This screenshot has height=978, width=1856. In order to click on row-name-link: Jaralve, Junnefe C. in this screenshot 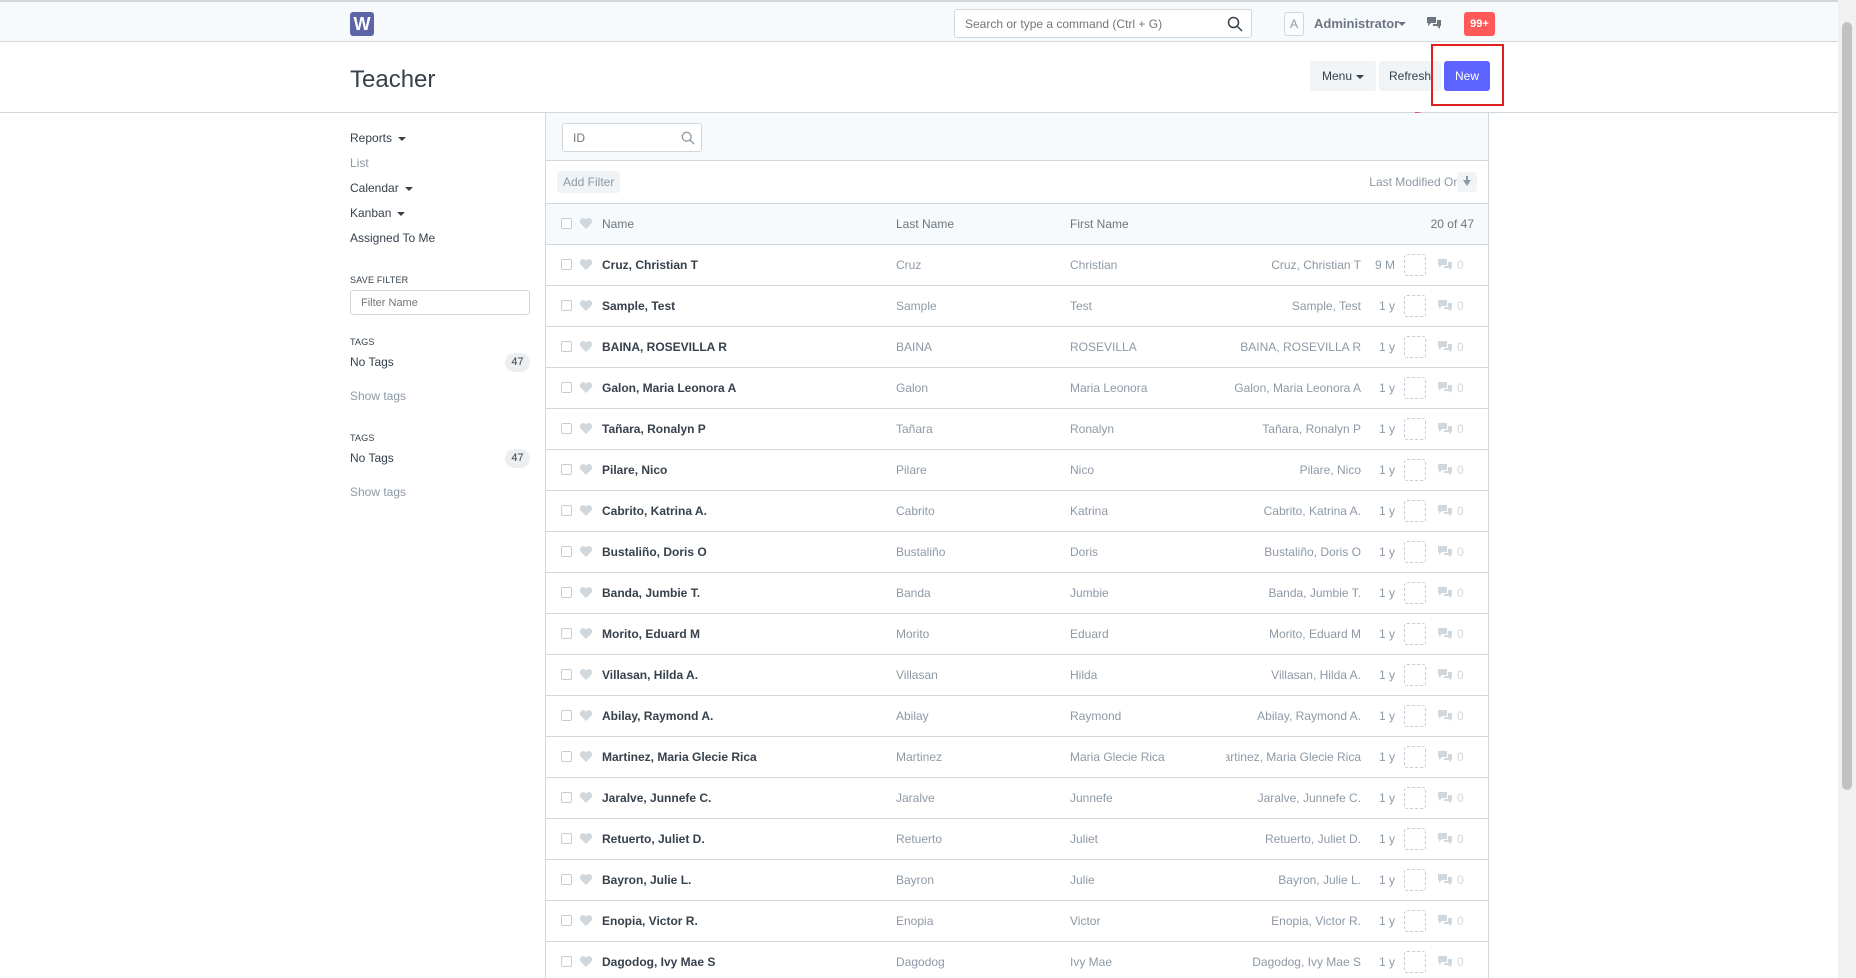, I will do `click(656, 798)`.